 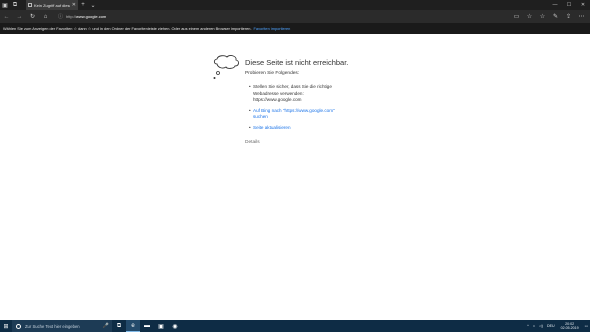 I want to click on tab-preview-icon: ⧉, so click(x=15, y=5).